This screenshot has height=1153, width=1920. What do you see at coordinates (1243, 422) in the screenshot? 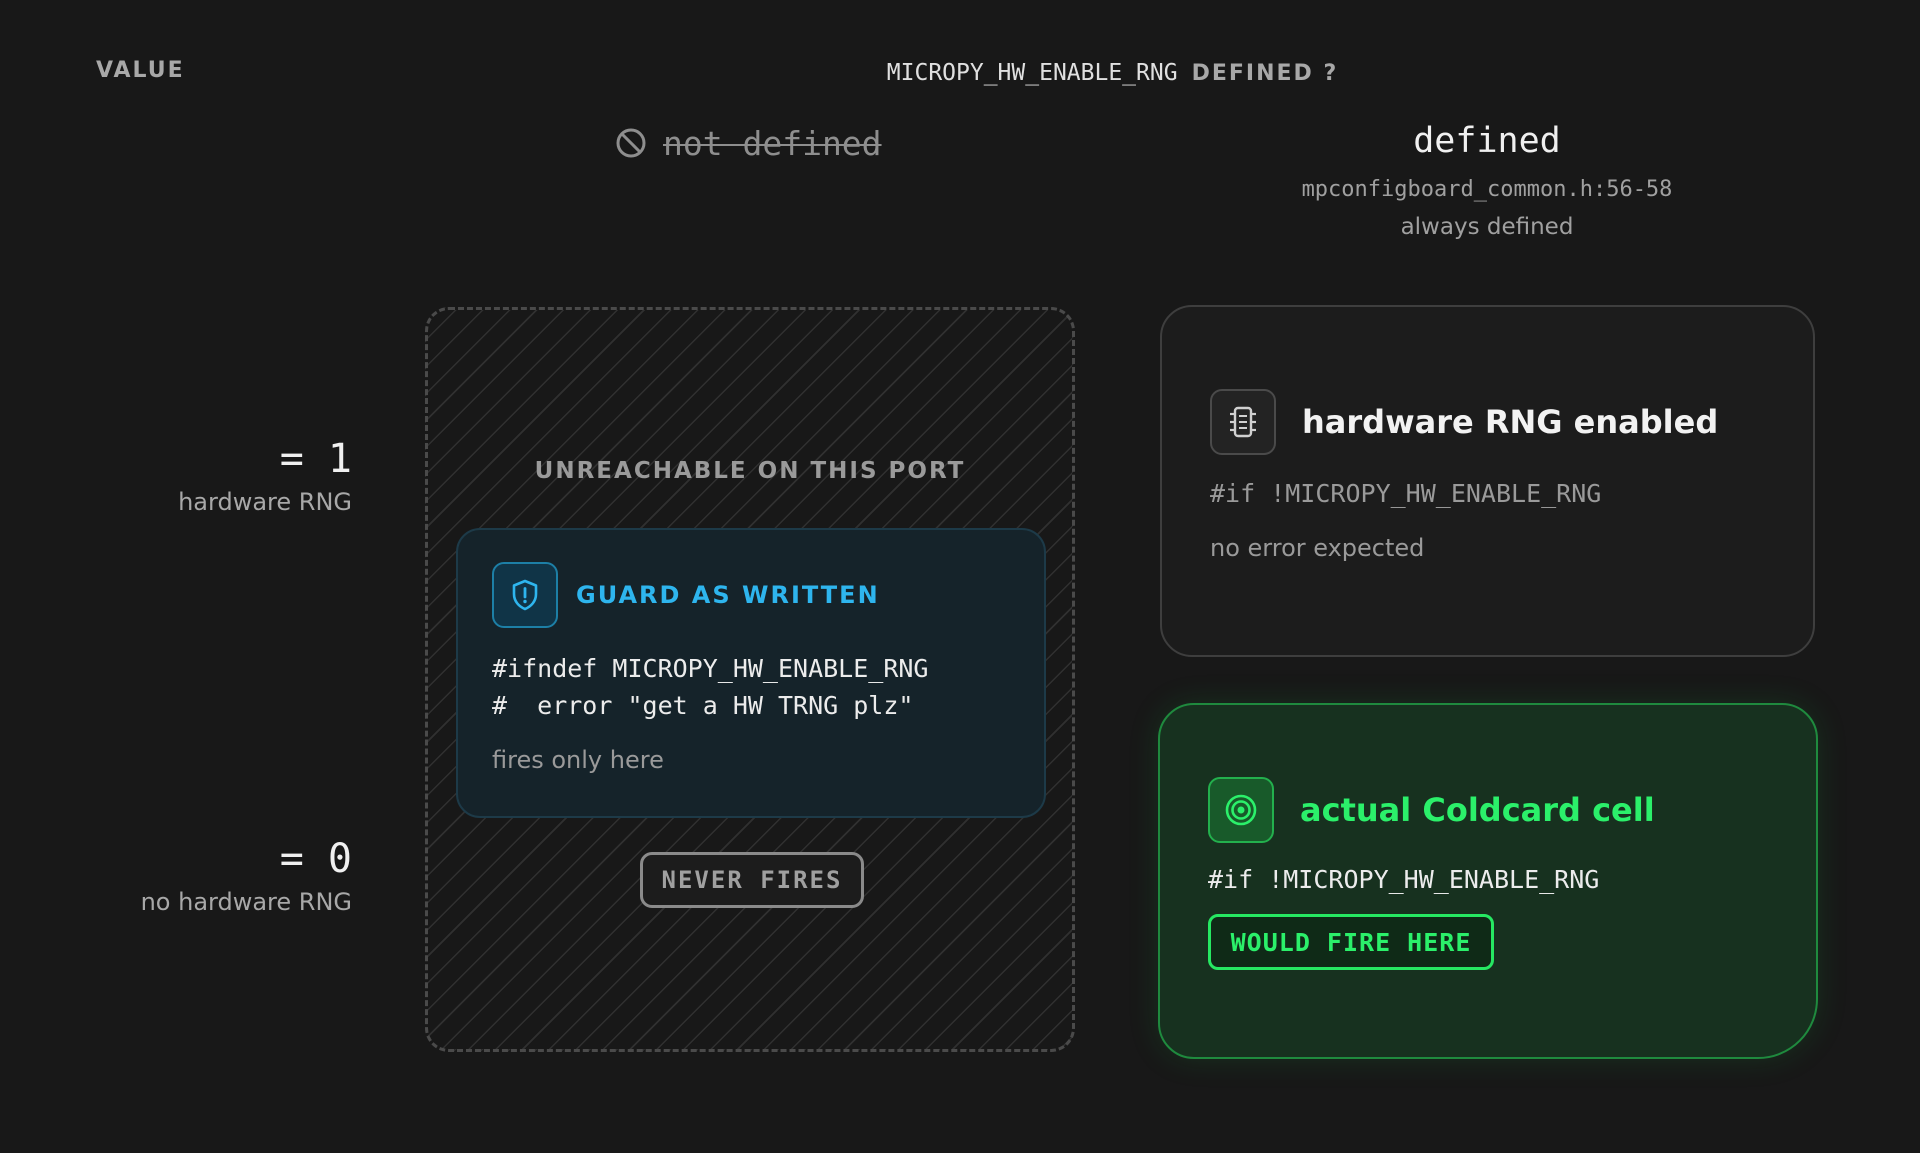
I see `chip-icon` at bounding box center [1243, 422].